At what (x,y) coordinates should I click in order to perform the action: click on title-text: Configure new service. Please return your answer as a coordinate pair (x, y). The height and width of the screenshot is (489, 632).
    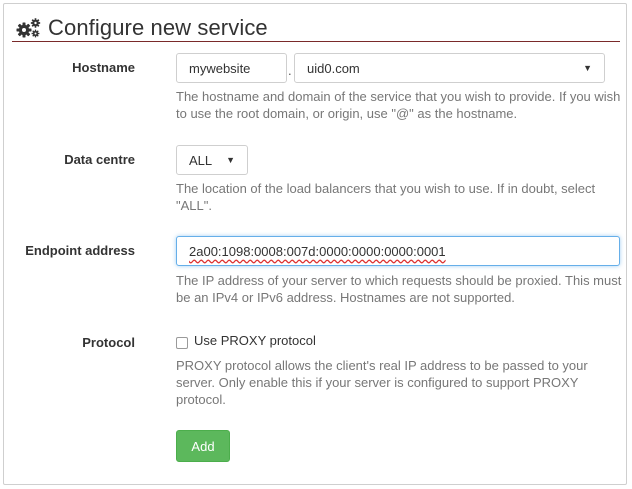
    Looking at the image, I should click on (158, 27).